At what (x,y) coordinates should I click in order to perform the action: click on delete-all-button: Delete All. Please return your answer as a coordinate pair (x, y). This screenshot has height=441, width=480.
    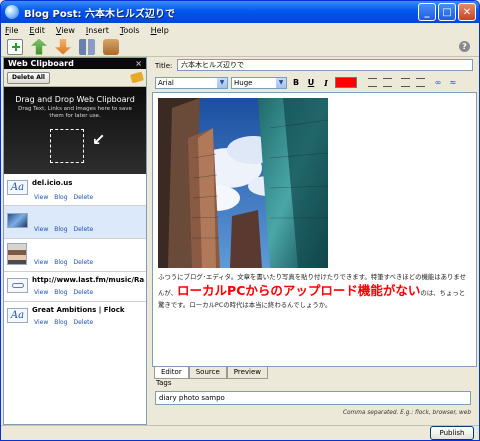
    Looking at the image, I should click on (28, 77).